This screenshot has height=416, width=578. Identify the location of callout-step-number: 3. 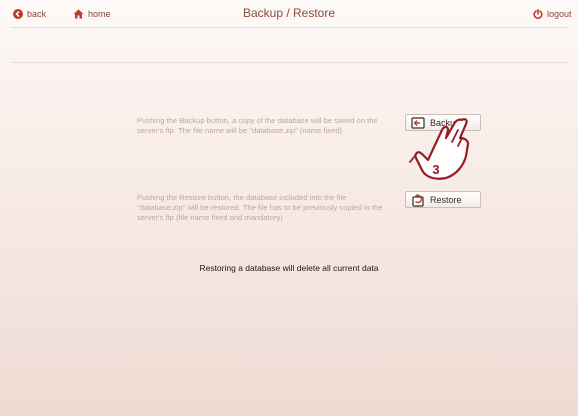
(436, 169).